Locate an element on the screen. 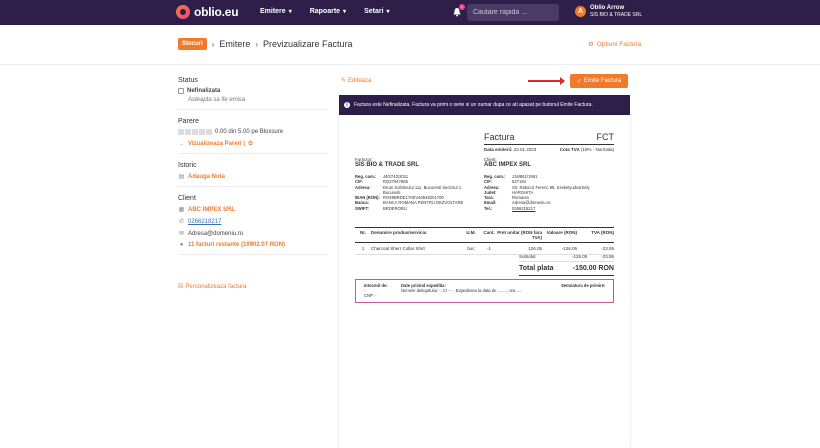 The image size is (820, 448). note-icon: ▤ is located at coordinates (181, 177).